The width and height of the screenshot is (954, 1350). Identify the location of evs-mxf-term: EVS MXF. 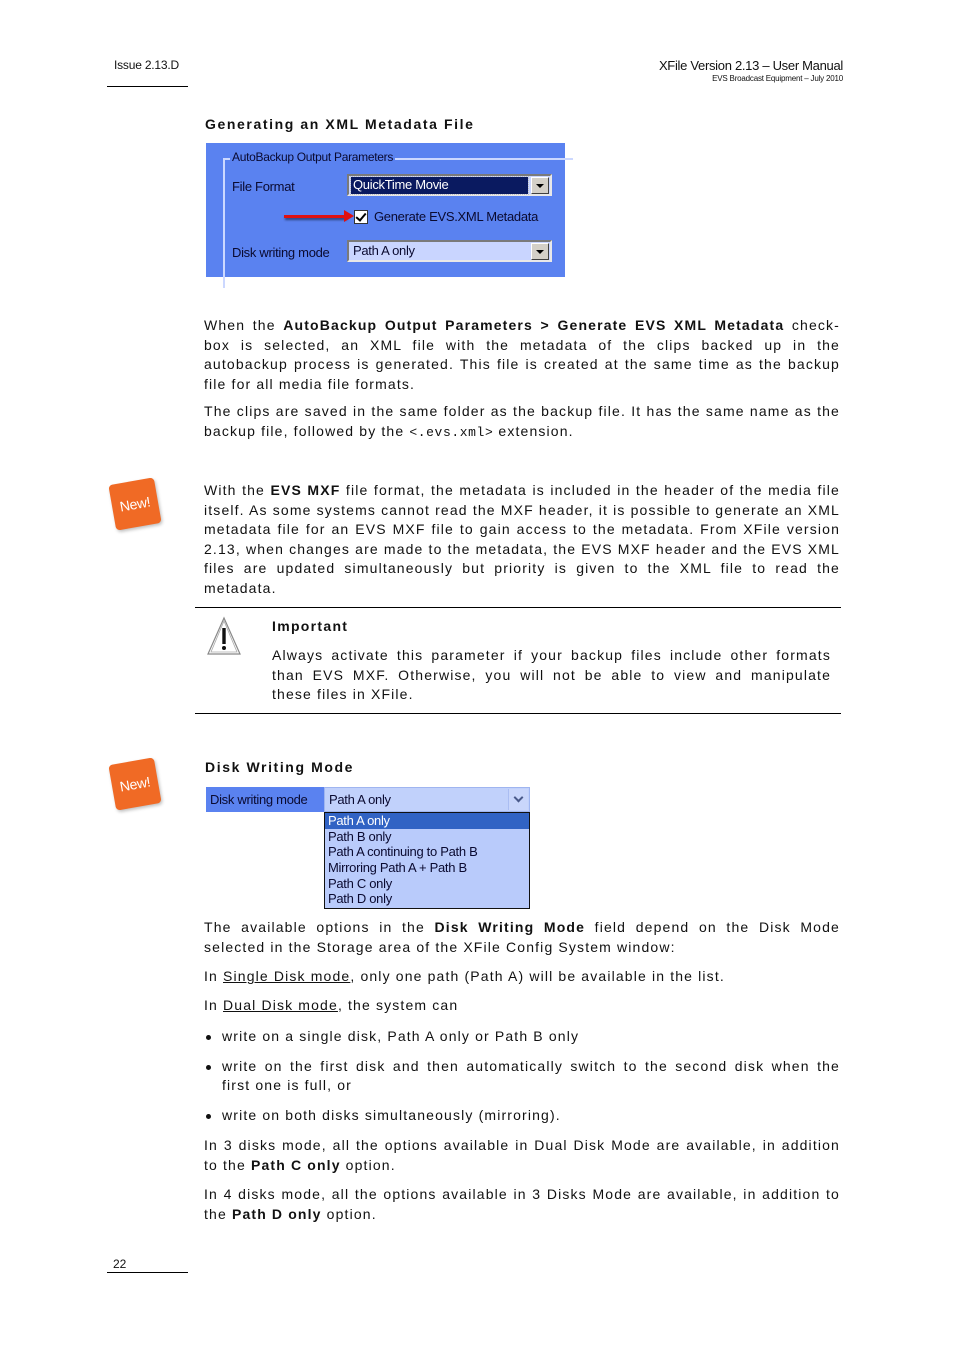
(305, 490).